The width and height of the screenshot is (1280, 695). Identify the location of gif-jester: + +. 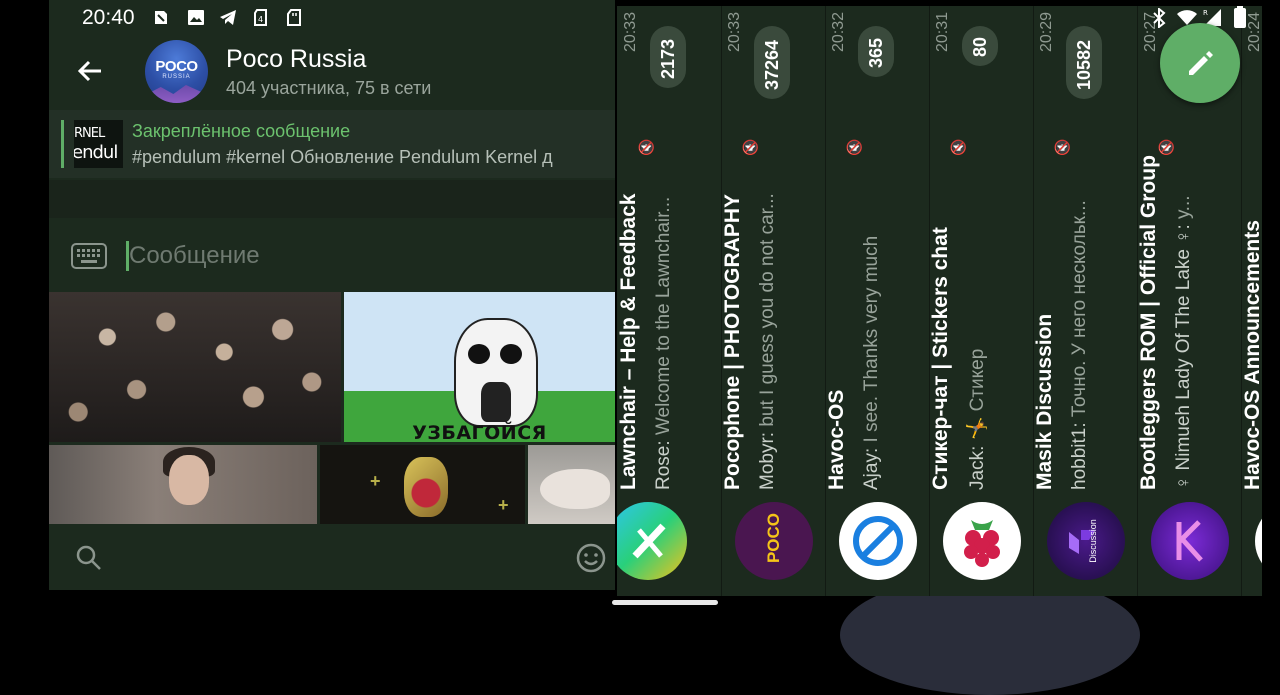
(422, 484).